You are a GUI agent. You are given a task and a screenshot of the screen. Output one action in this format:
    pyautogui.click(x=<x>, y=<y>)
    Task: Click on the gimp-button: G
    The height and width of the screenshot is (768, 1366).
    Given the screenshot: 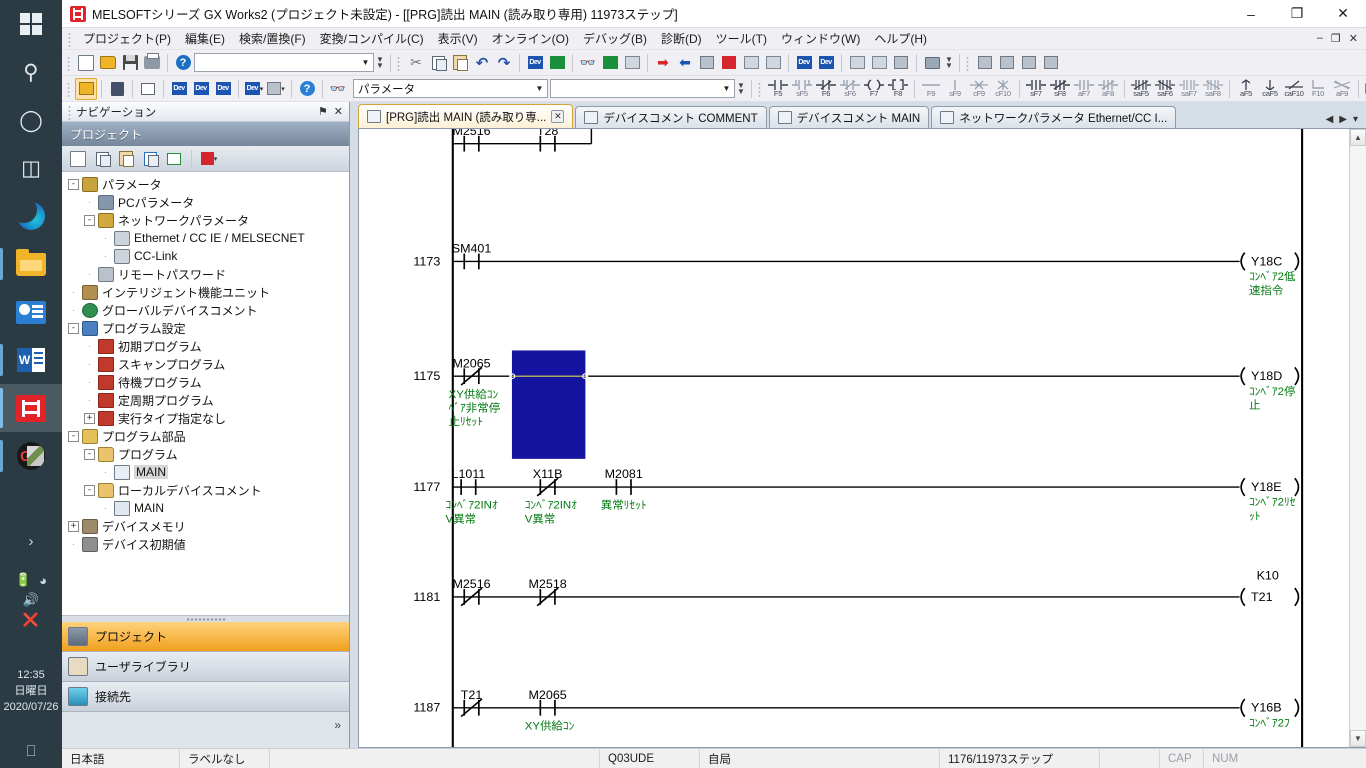 What is the action you would take?
    pyautogui.click(x=31, y=456)
    